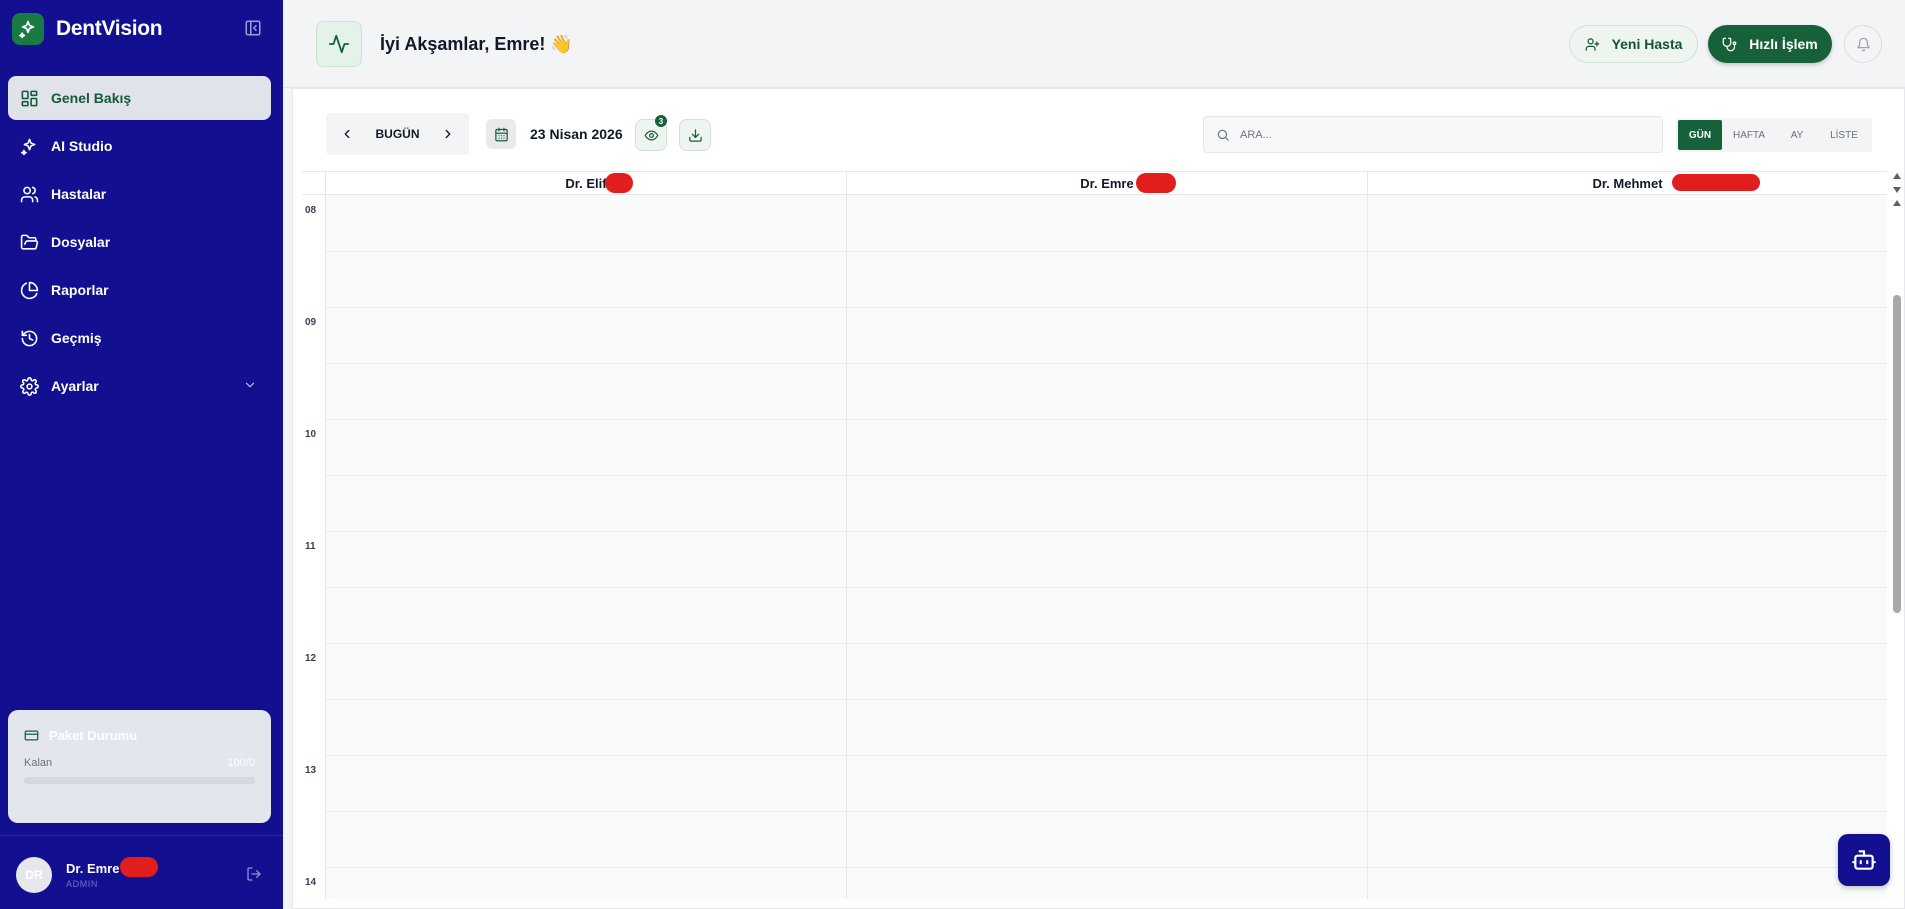  What do you see at coordinates (141, 835) in the screenshot?
I see `sidebar-divider` at bounding box center [141, 835].